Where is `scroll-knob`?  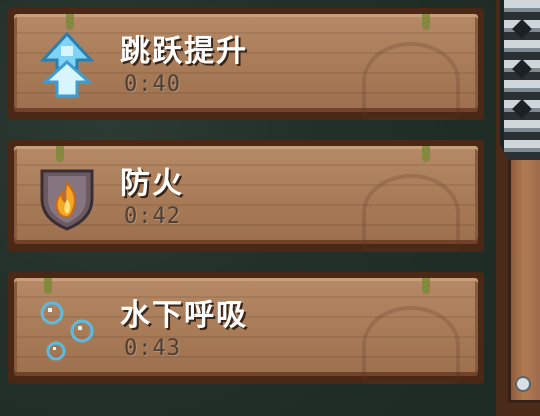
scroll-knob is located at coordinates (523, 384).